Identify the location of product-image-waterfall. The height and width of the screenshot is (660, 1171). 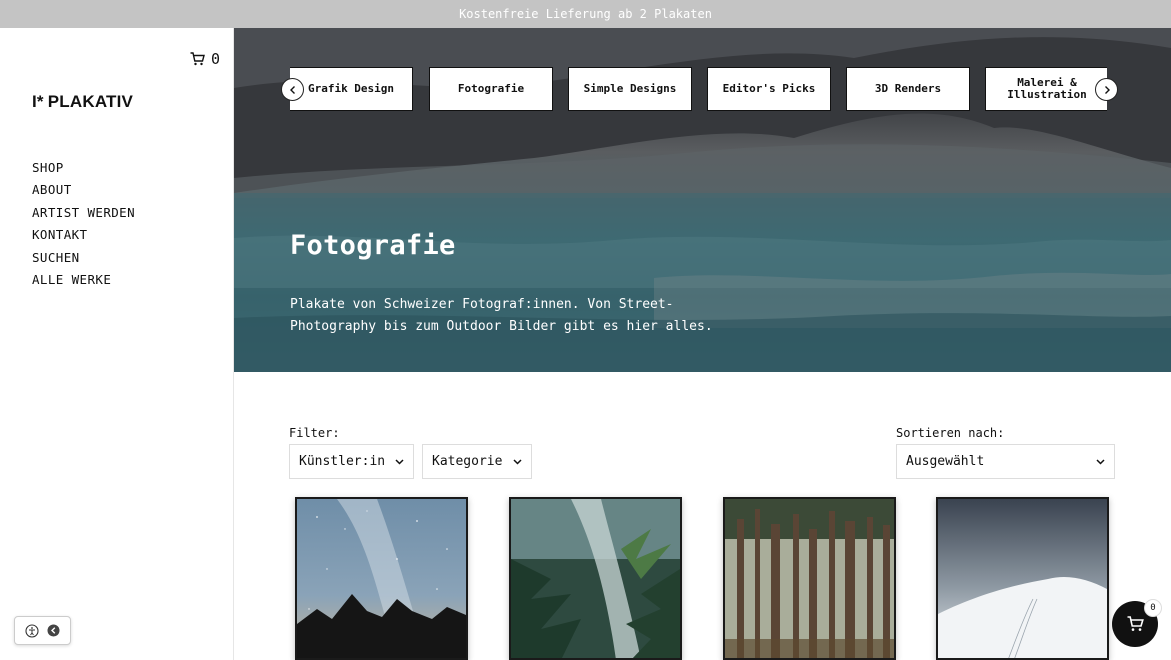
(595, 578).